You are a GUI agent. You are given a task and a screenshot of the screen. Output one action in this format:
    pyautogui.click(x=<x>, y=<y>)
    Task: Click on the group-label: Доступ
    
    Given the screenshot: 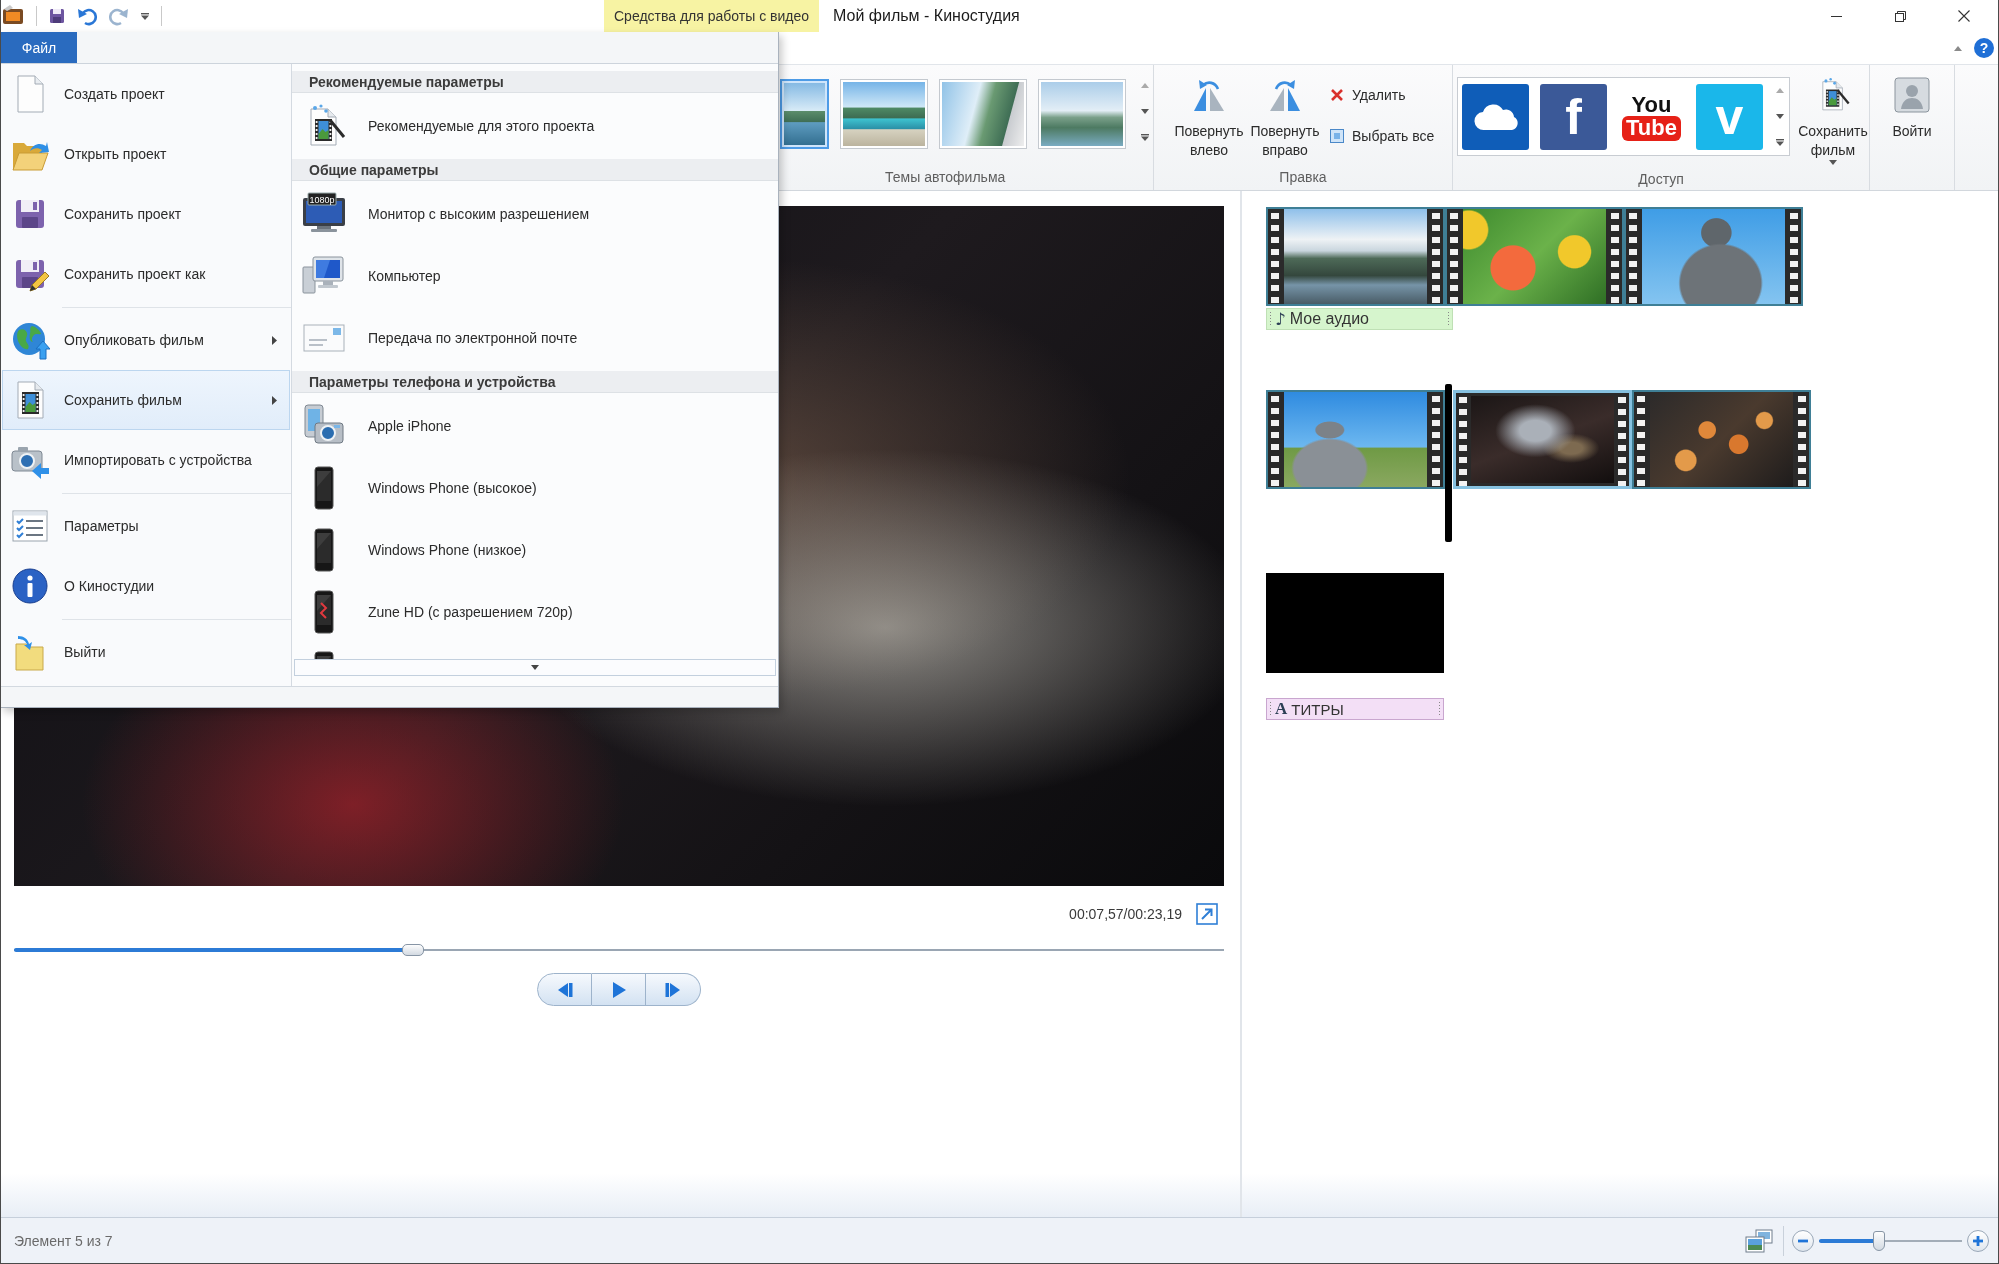 What is the action you would take?
    pyautogui.click(x=1661, y=179)
    